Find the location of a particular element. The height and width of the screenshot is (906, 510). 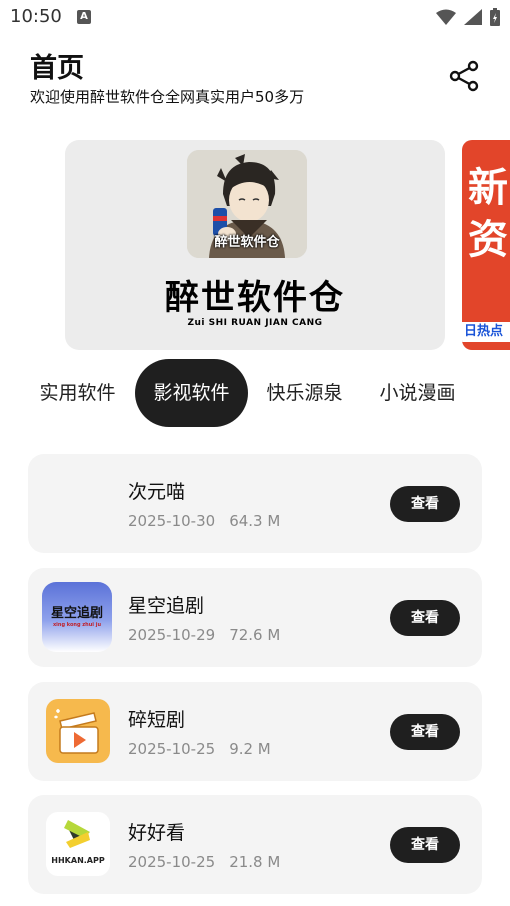

wifi-icon is located at coordinates (446, 17).